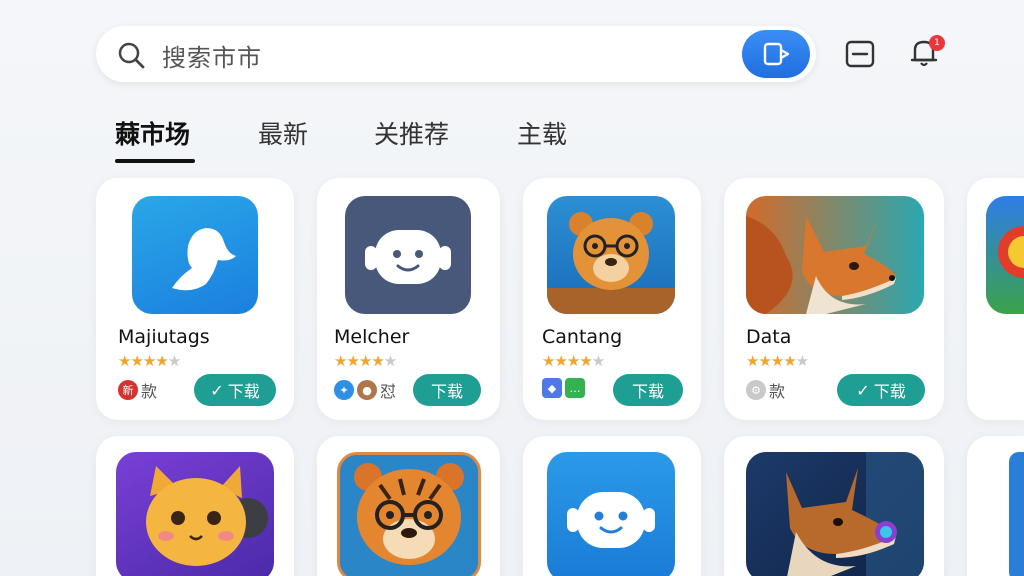 The height and width of the screenshot is (576, 1024). What do you see at coordinates (283, 133) in the screenshot?
I see `tab-latest: 最新` at bounding box center [283, 133].